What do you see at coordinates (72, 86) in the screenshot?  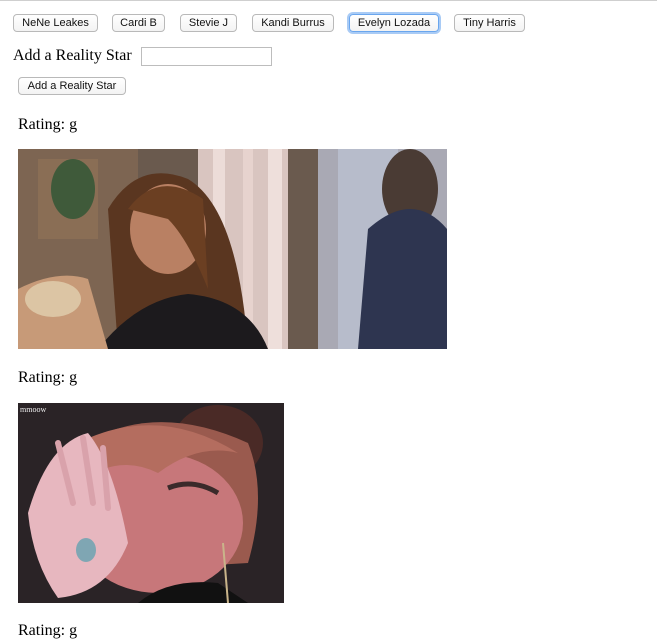 I see `add-star-submit-button: Add a Reality Star` at bounding box center [72, 86].